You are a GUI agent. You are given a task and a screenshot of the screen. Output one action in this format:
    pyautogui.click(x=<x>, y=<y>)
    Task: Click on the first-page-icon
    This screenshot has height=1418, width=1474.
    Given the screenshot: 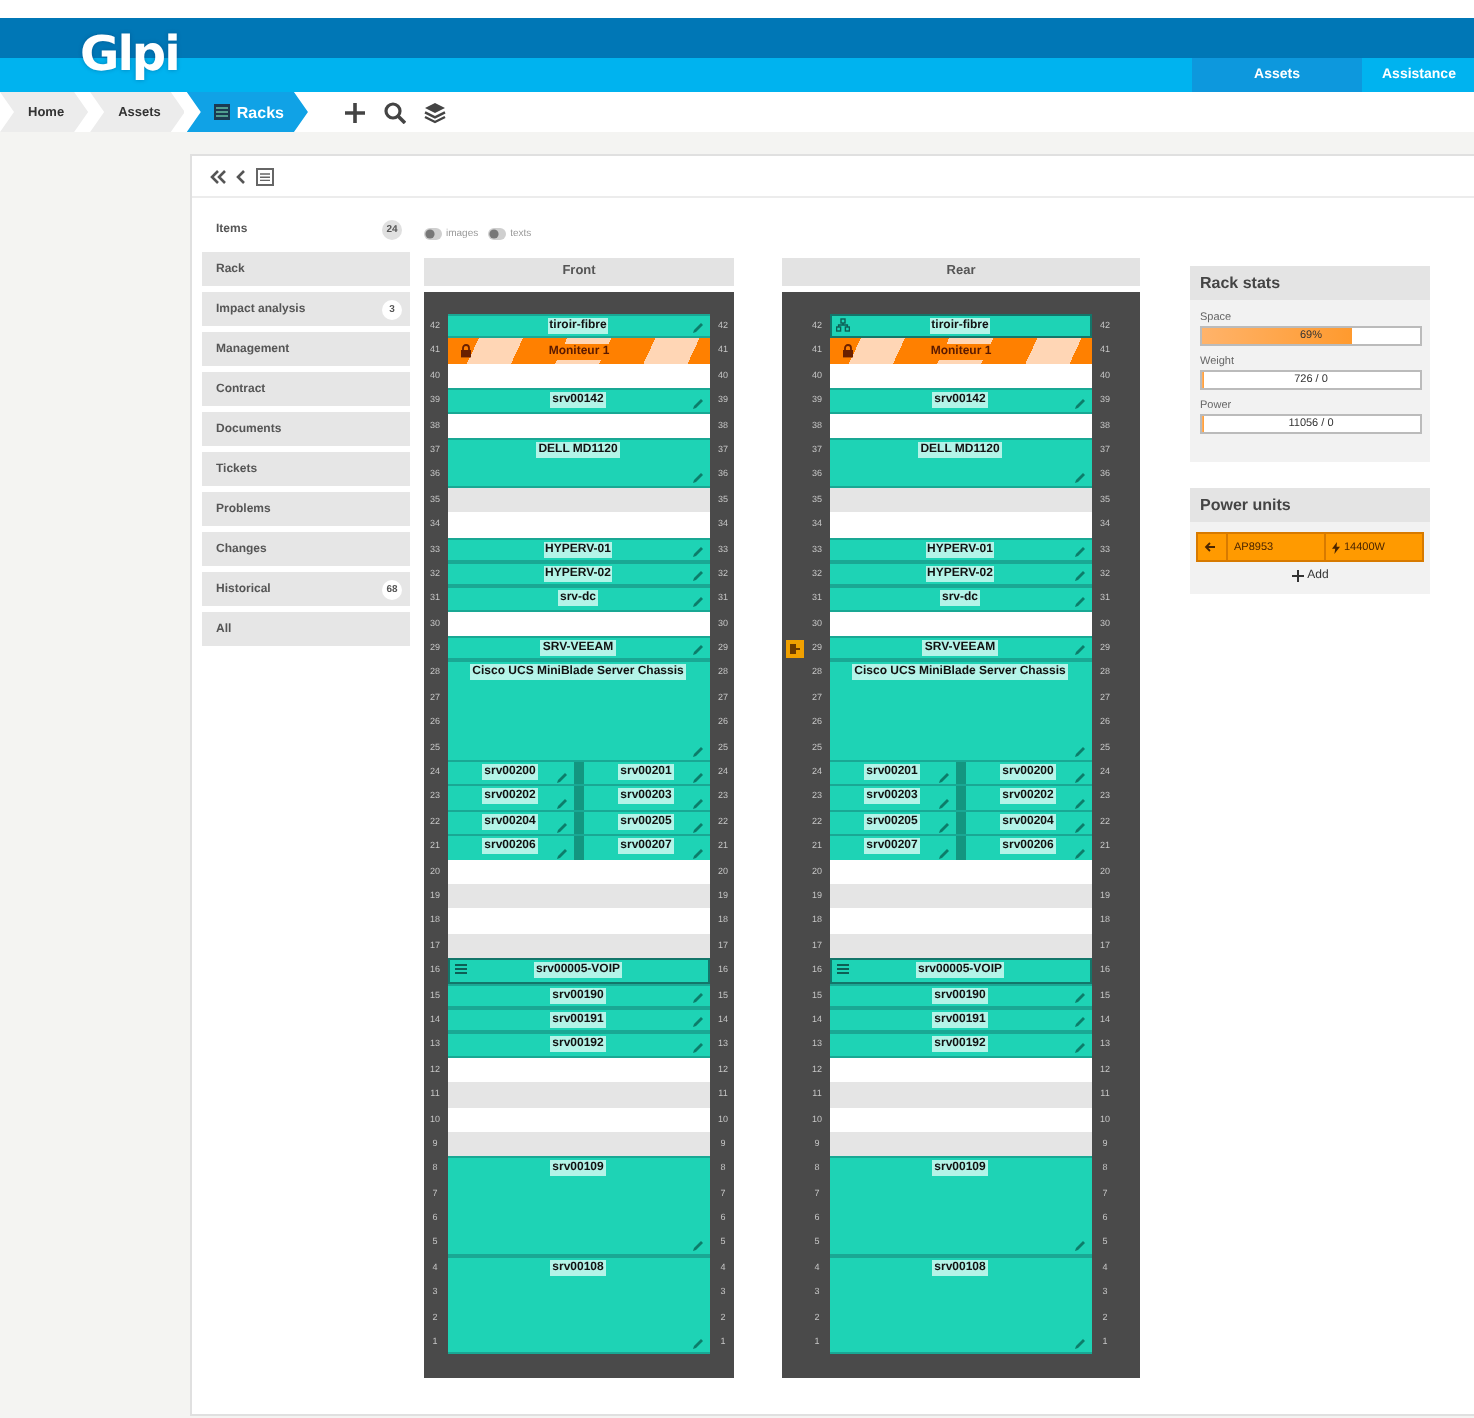 What is the action you would take?
    pyautogui.click(x=218, y=176)
    